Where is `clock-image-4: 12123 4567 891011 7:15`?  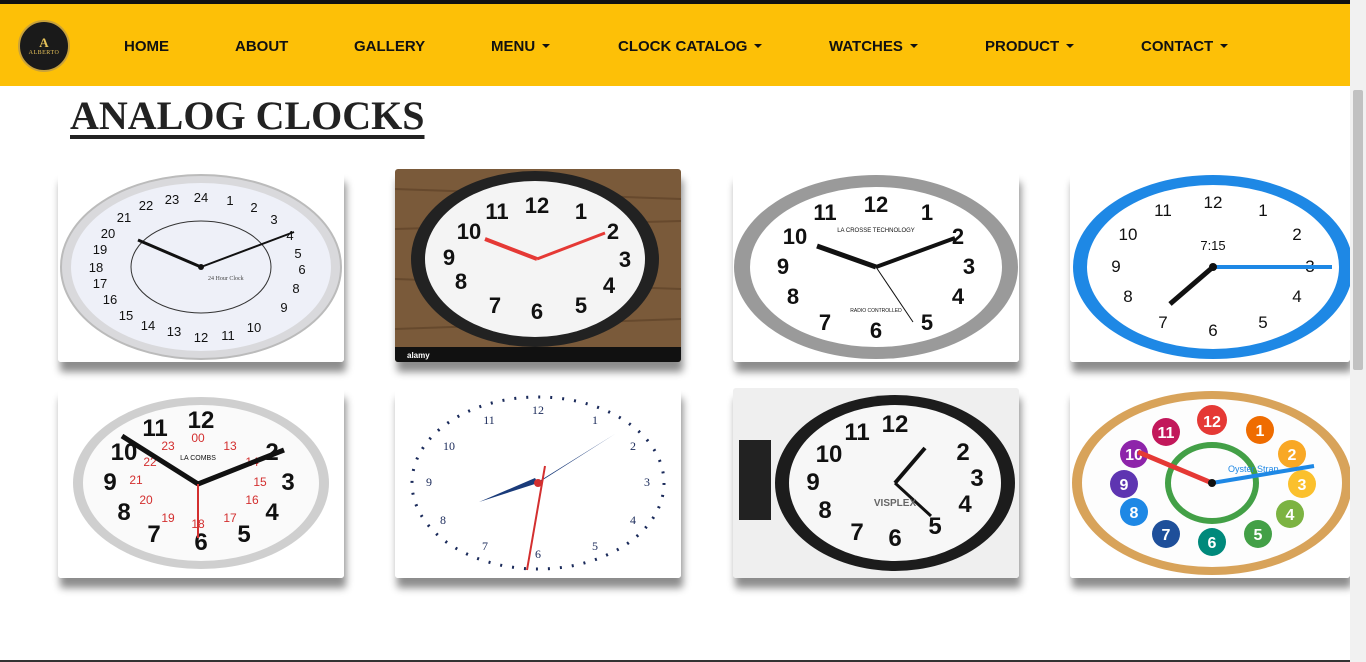 clock-image-4: 12123 4567 891011 7:15 is located at coordinates (1210, 267).